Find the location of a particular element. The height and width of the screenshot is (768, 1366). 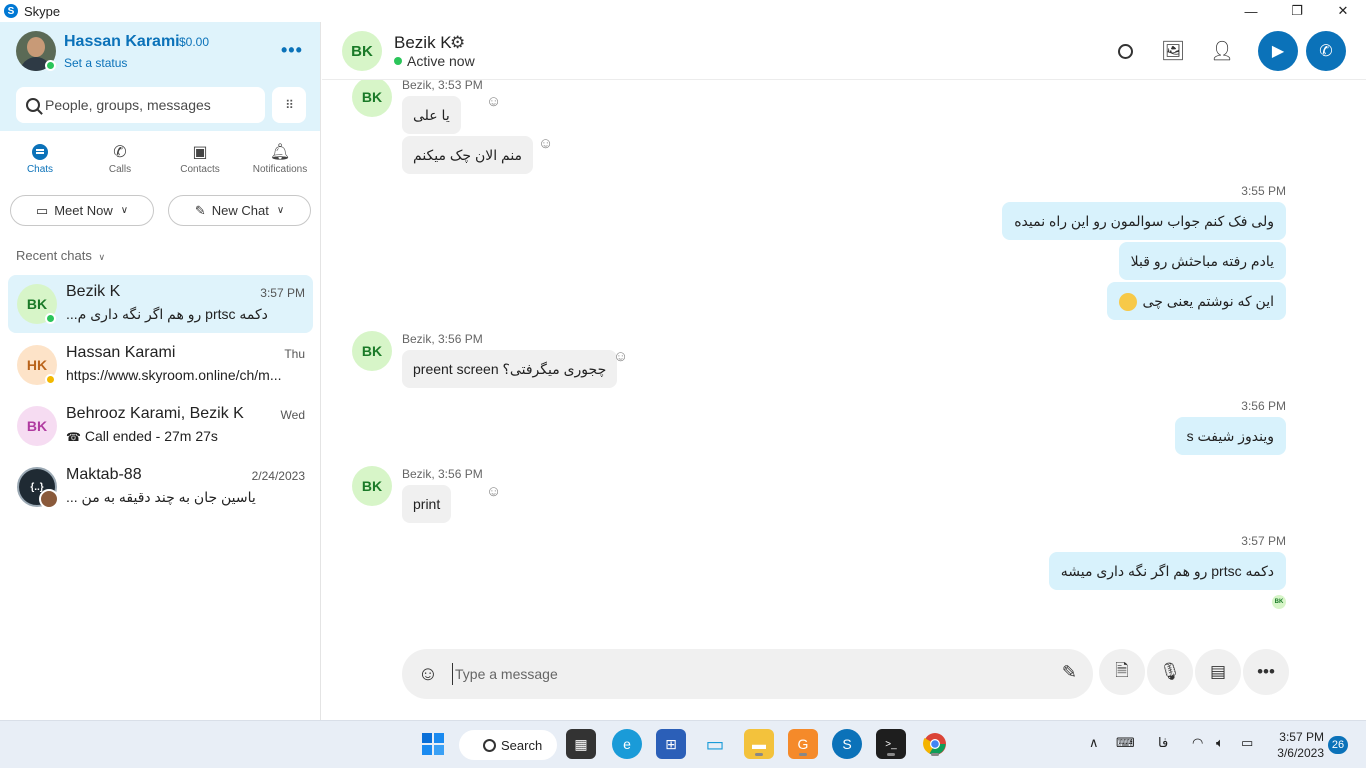

chat-time: Wed is located at coordinates (292, 415).